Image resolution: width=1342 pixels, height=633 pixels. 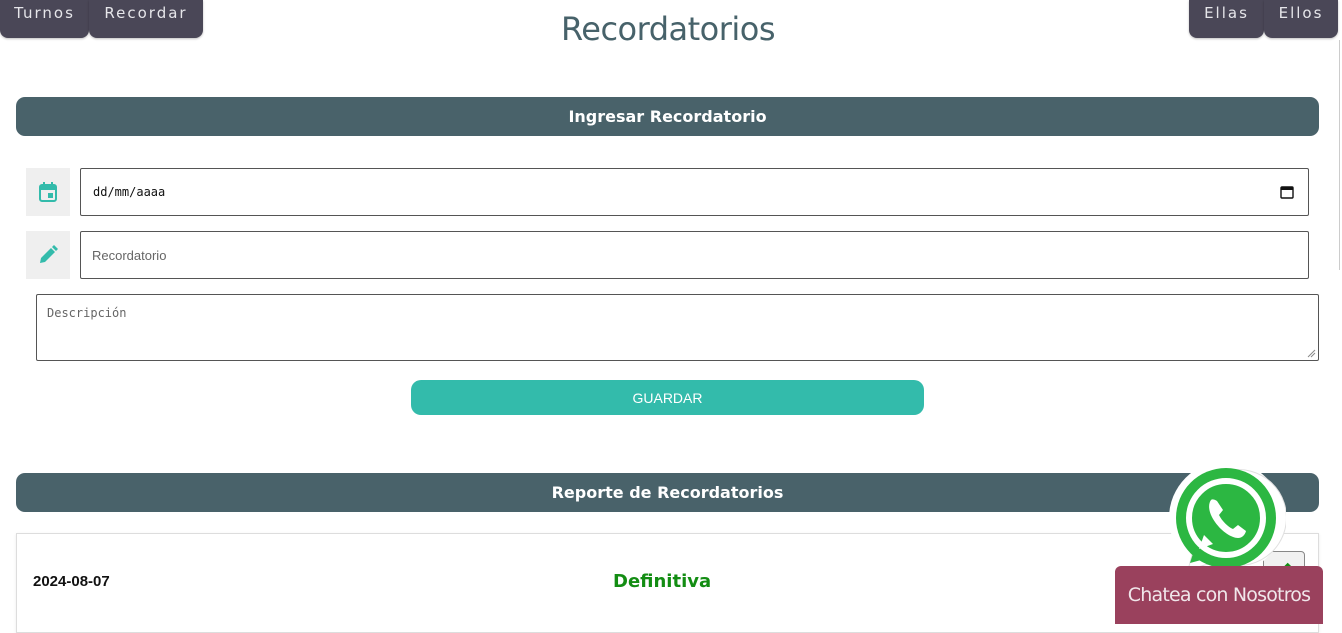 I want to click on scrollbar, so click(x=1339, y=155).